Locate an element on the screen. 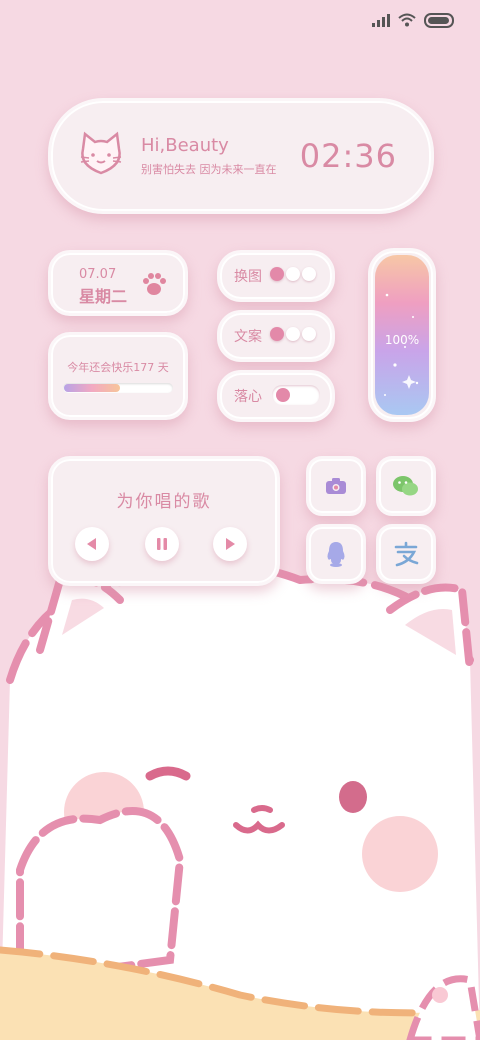 The image size is (480, 1040). battery-level-fill: 100% is located at coordinates (402, 335).